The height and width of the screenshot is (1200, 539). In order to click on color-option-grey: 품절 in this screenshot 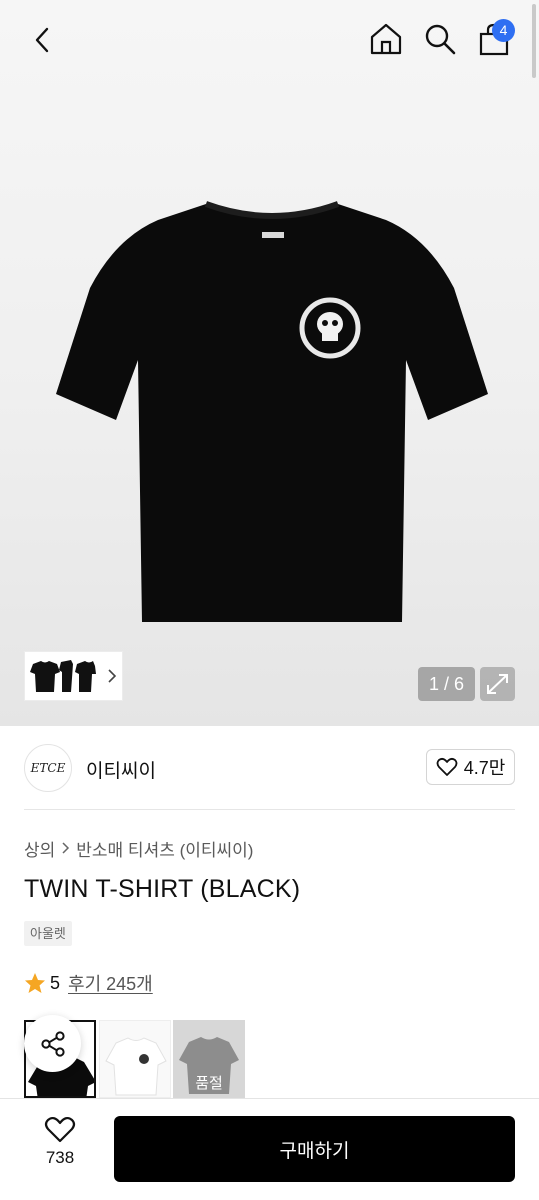, I will do `click(209, 1059)`.